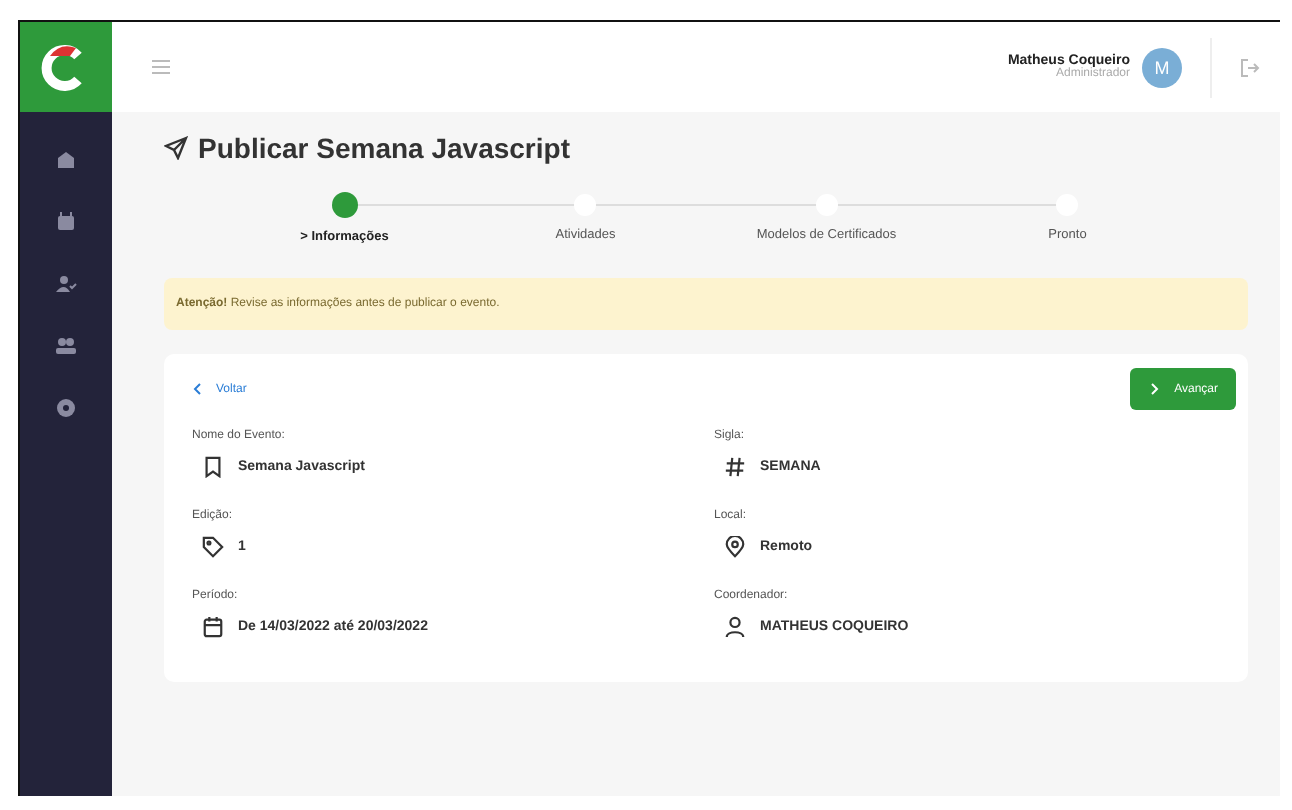  I want to click on users-icon, so click(66, 346).